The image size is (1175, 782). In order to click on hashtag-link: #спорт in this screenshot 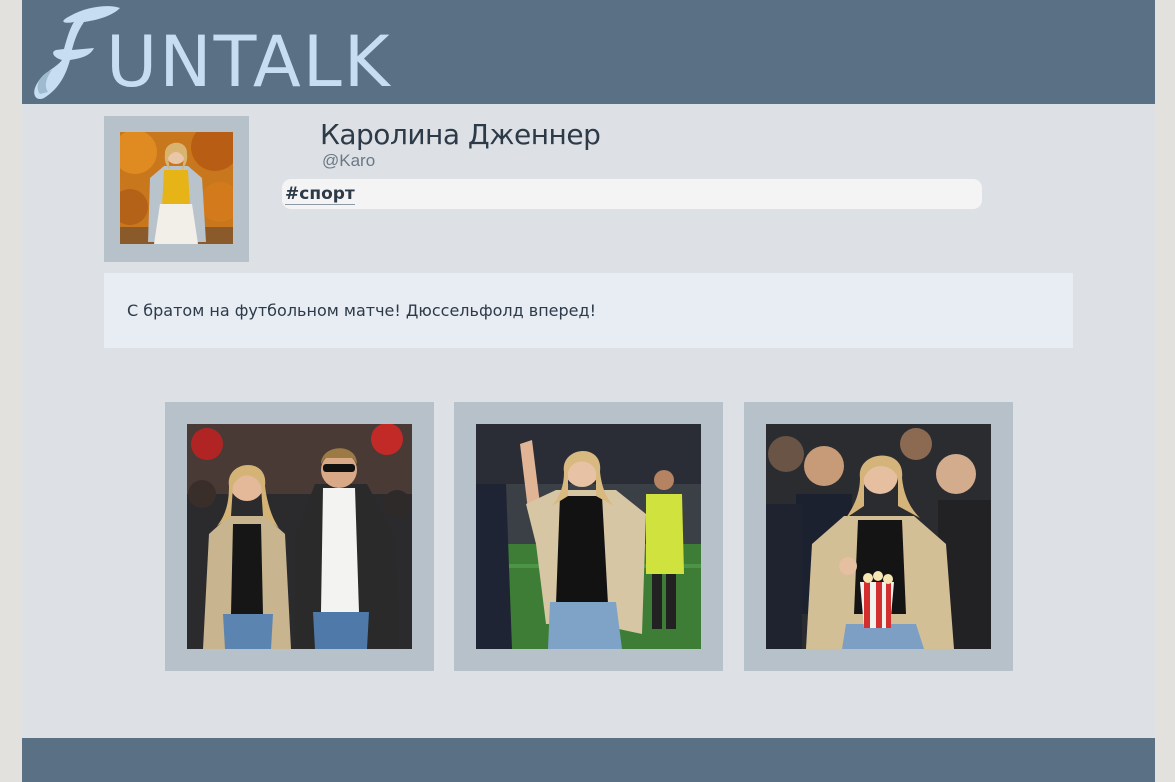, I will do `click(320, 194)`.